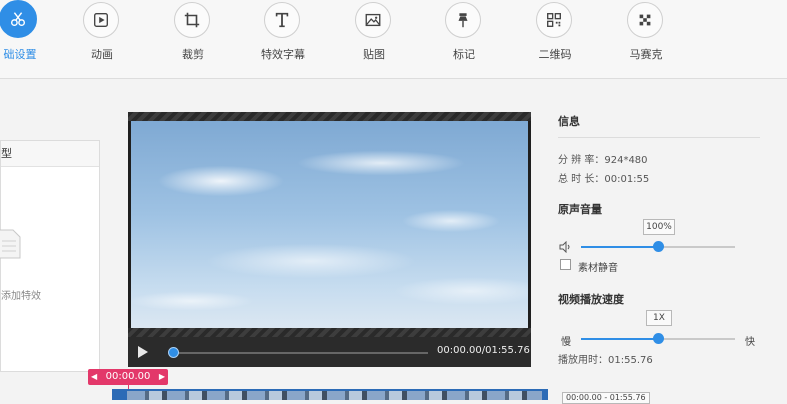 This screenshot has width=787, height=404. I want to click on clip-range-label: 00:00.00 - 01:55.76, so click(606, 398).